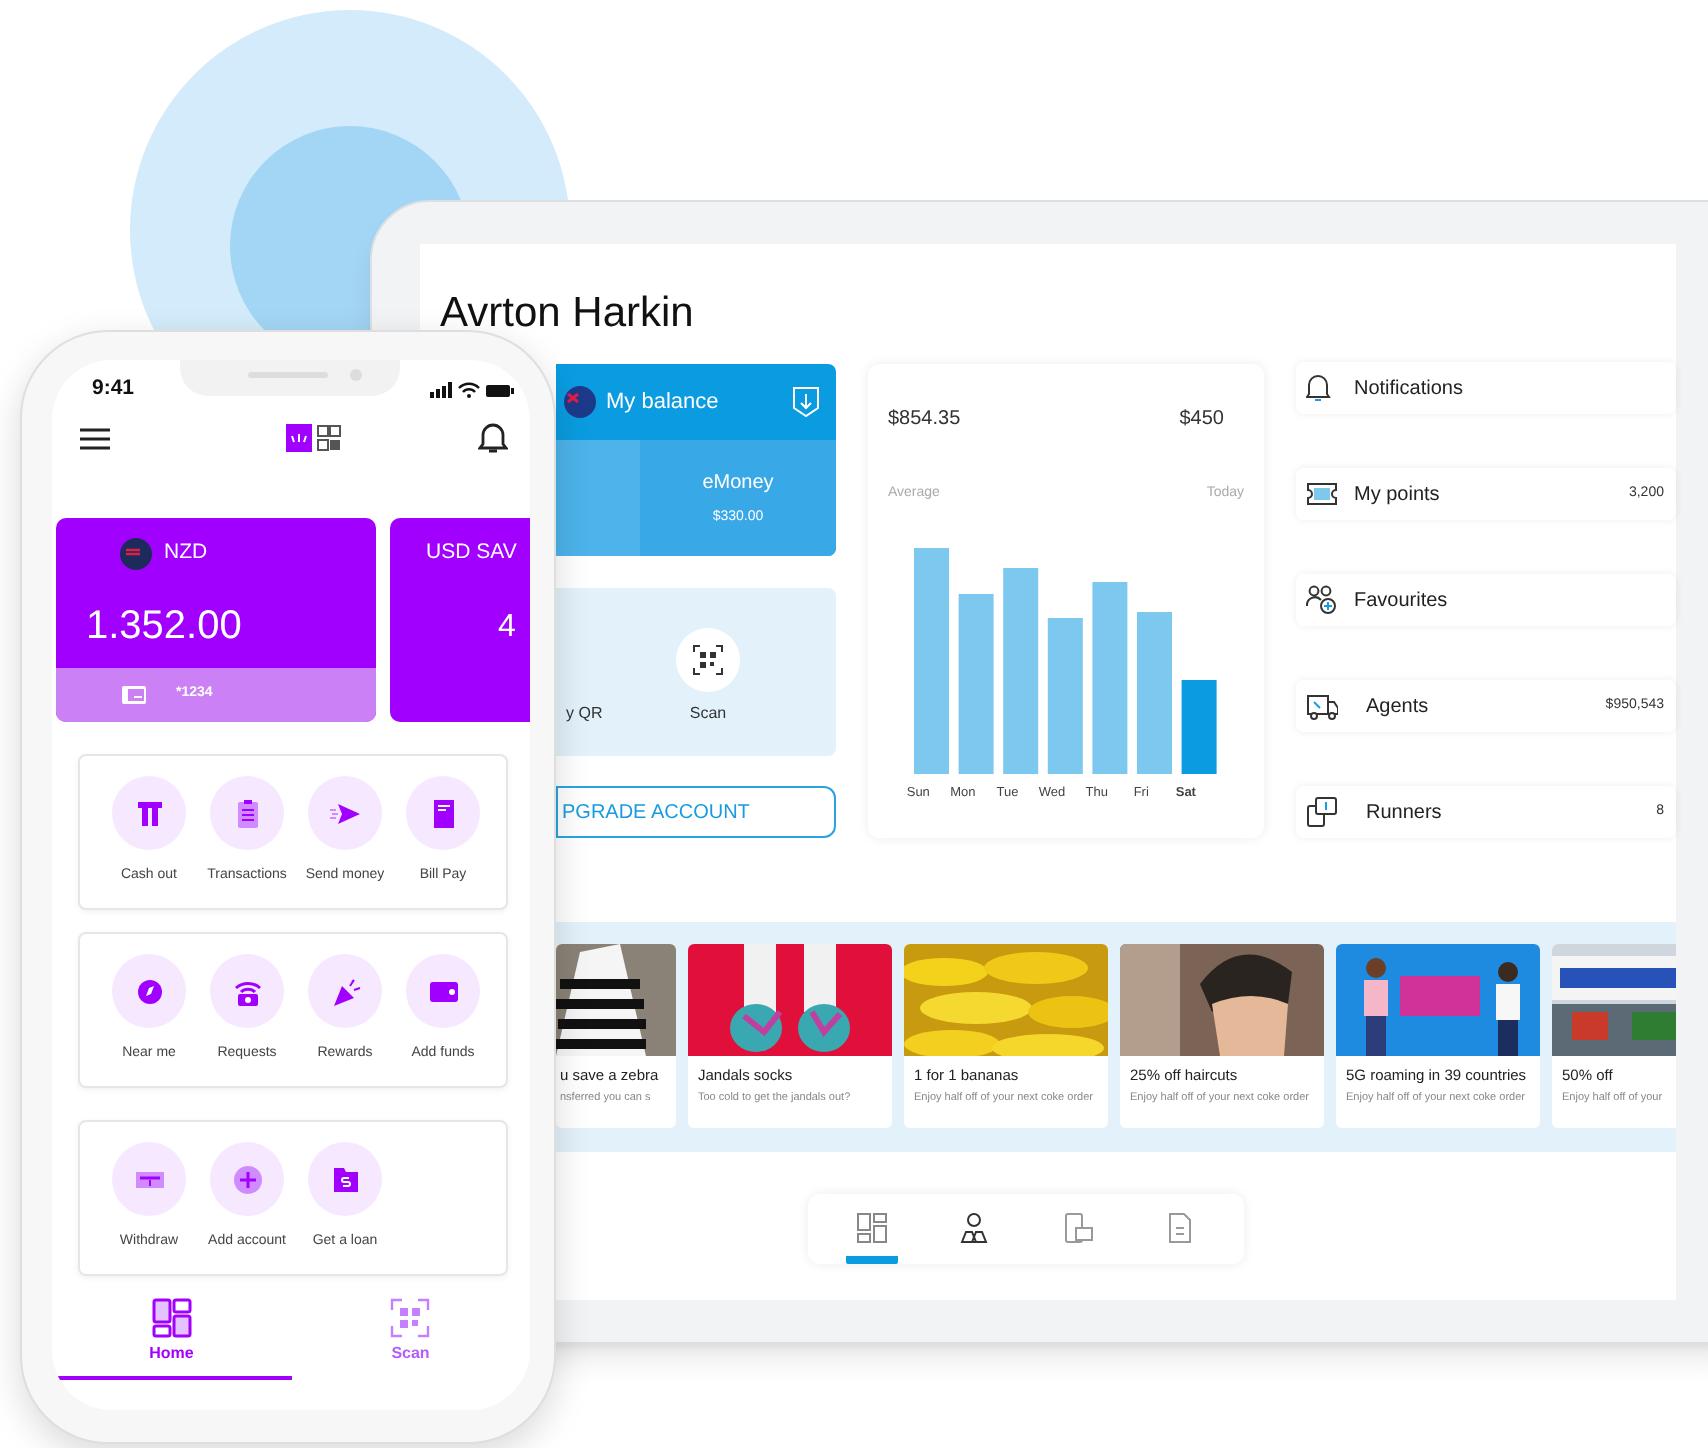 The height and width of the screenshot is (1448, 1708). What do you see at coordinates (508, 628) in the screenshot?
I see `account-balance: 4` at bounding box center [508, 628].